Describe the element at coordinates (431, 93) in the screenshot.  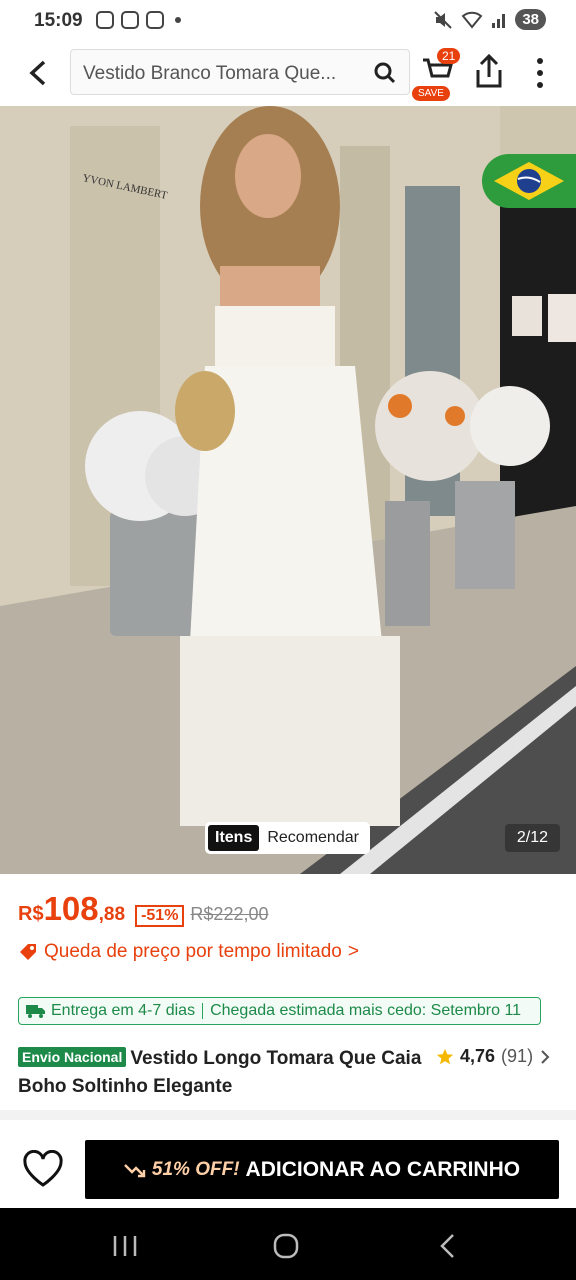
I see `save-badge: SAVE` at that location.